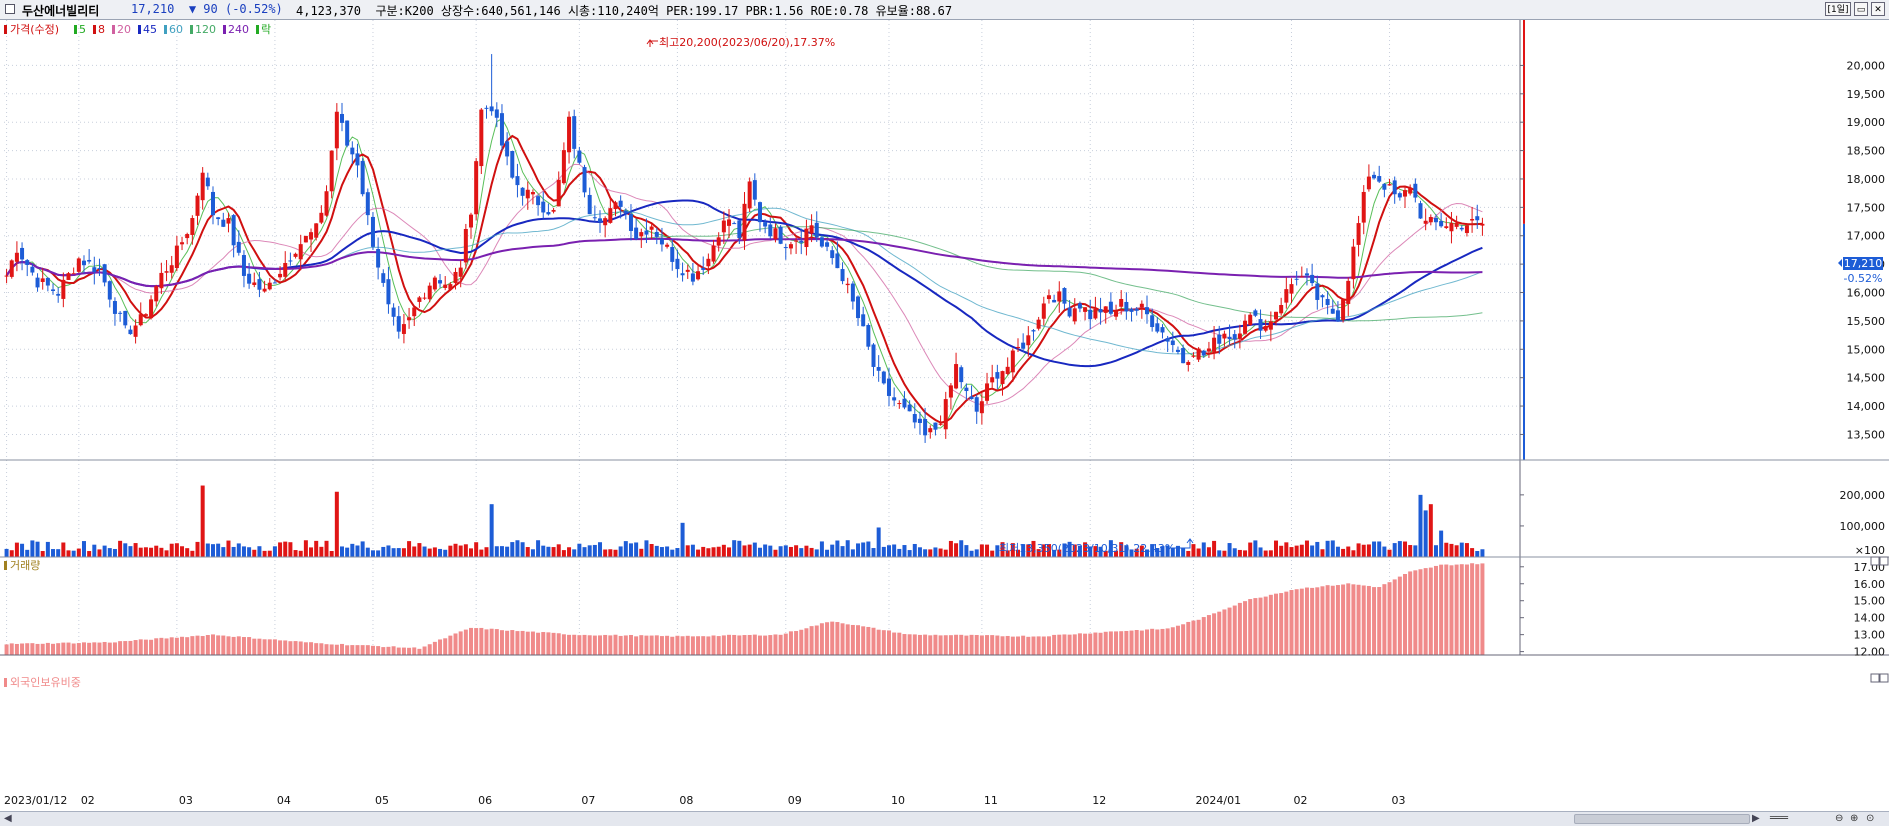 The image size is (1889, 826). Describe the element at coordinates (1861, 9) in the screenshot. I see `maximize-icon: ▭` at that location.